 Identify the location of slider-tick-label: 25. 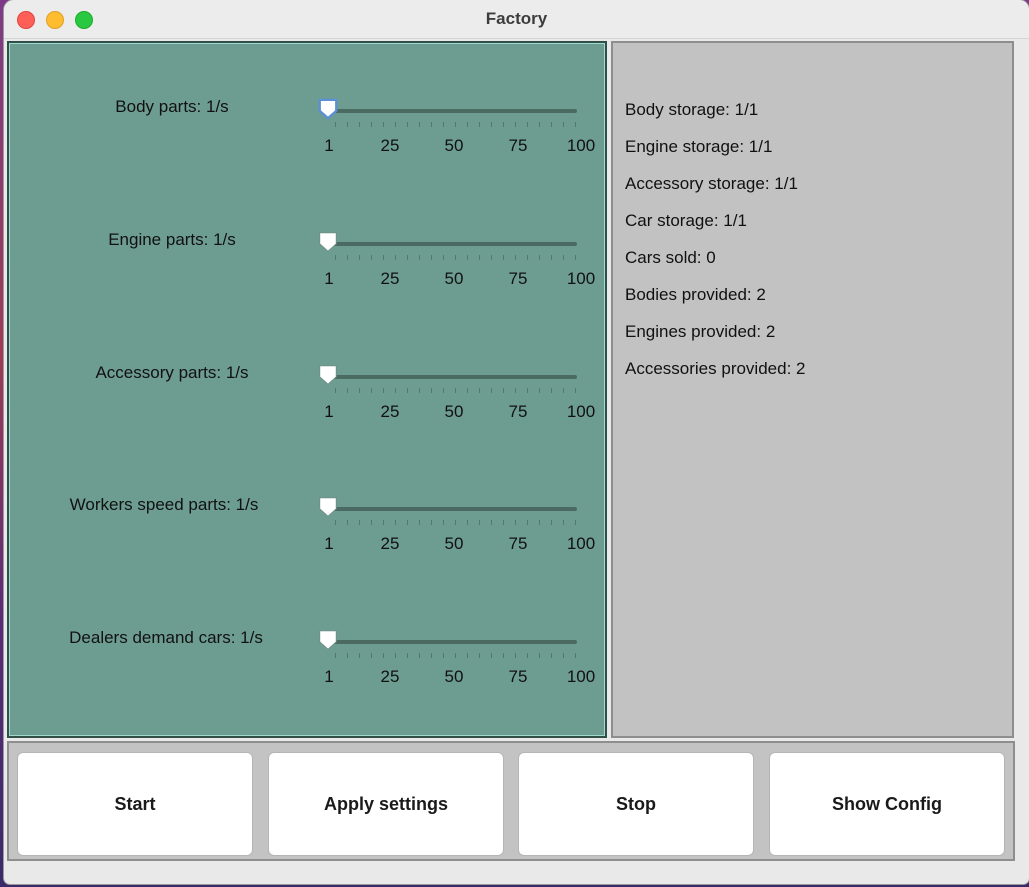
(390, 278).